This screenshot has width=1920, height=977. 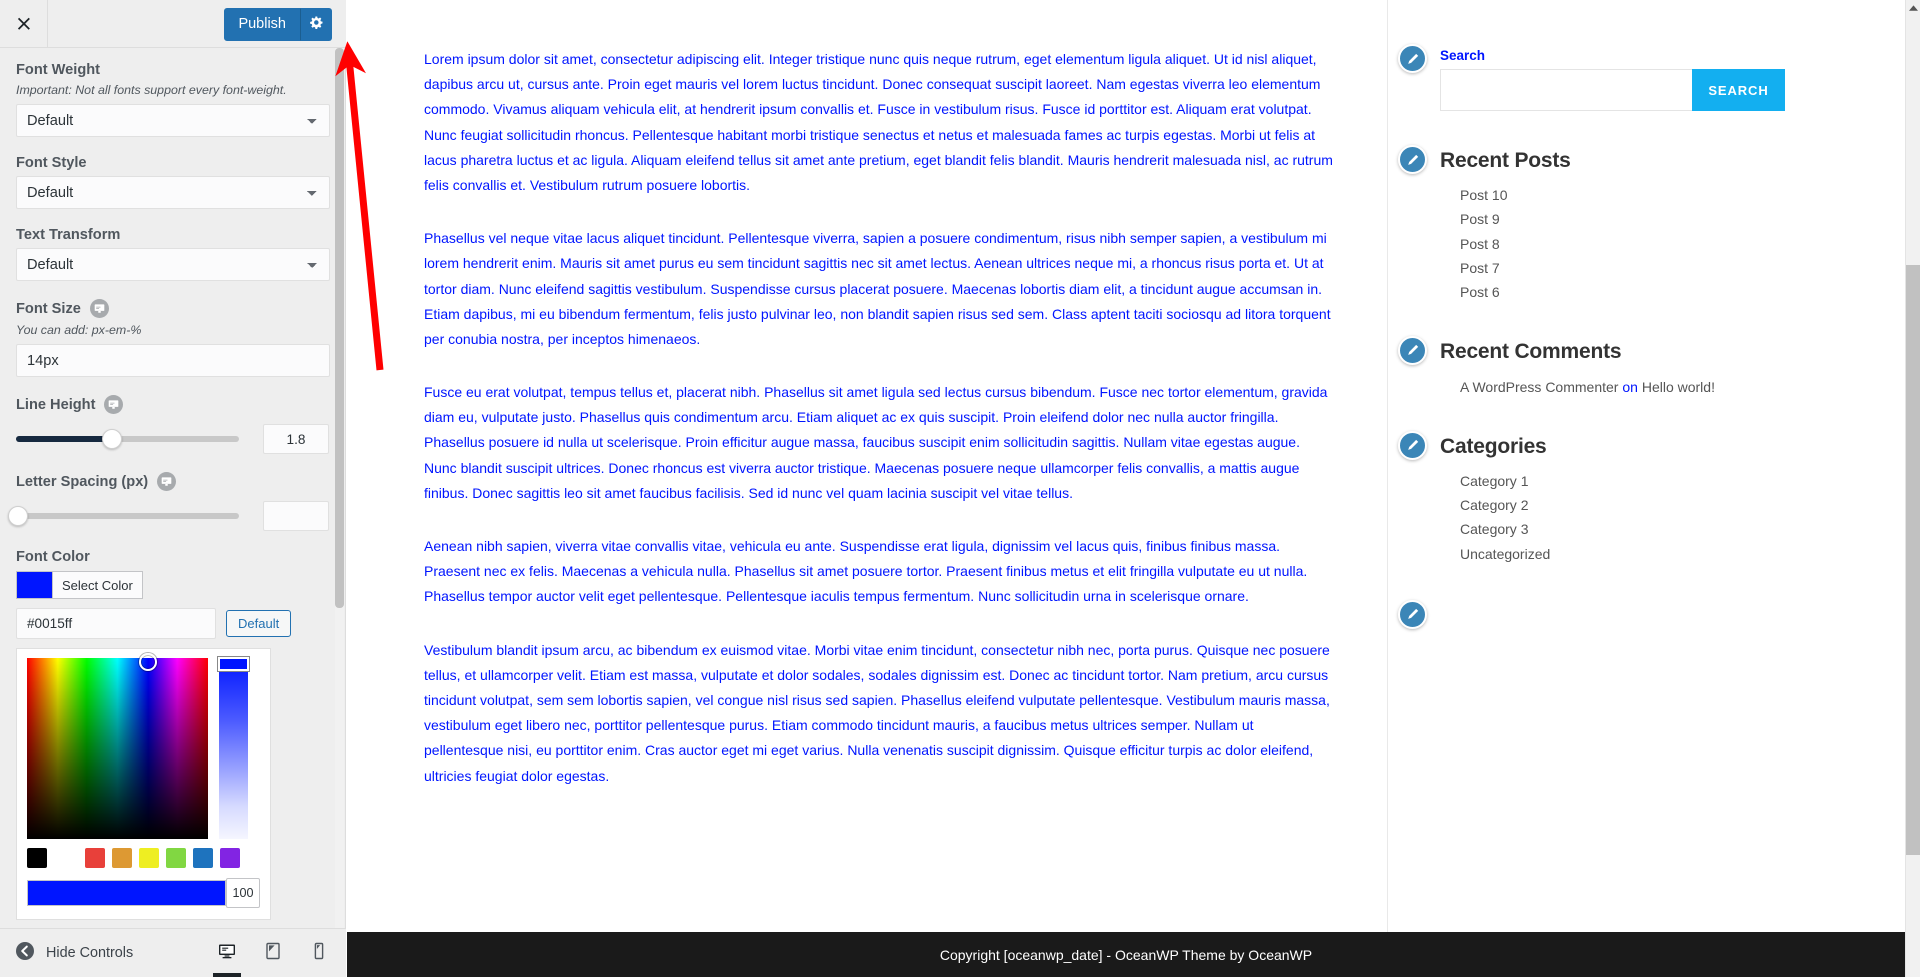 What do you see at coordinates (117, 745) in the screenshot?
I see `saturation-value-area` at bounding box center [117, 745].